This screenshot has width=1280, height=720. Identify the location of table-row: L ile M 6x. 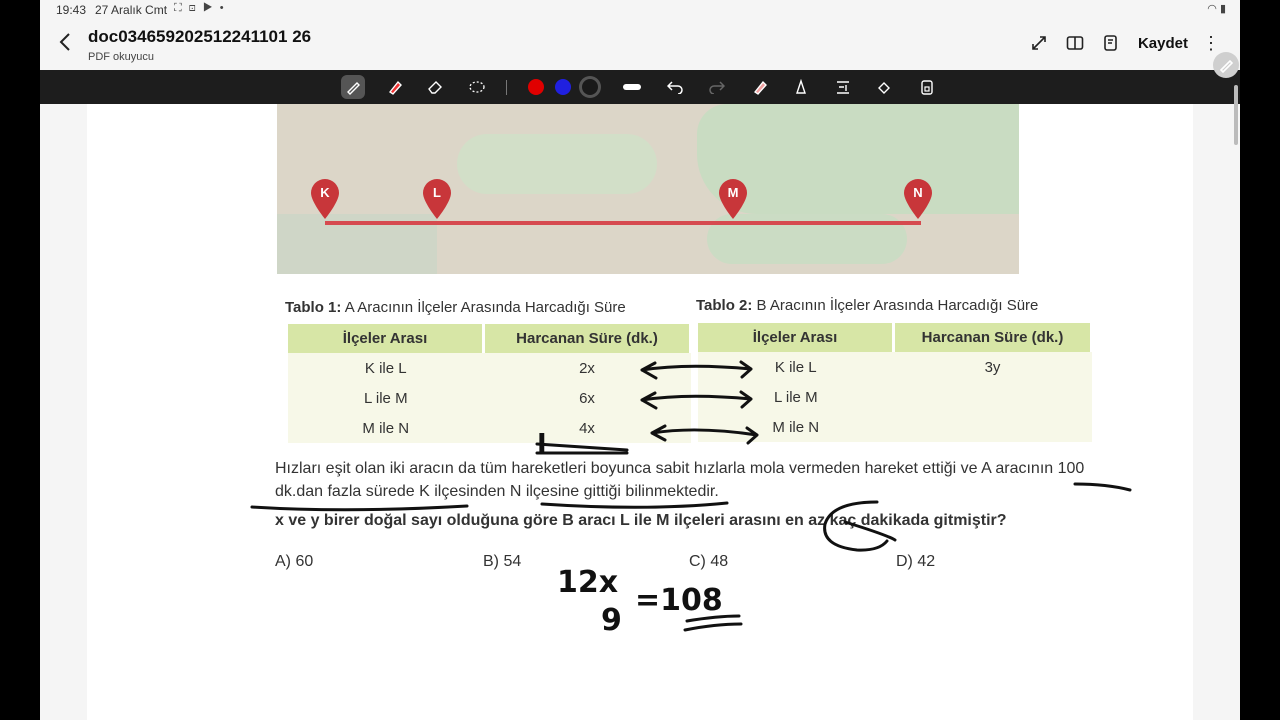
(489, 398).